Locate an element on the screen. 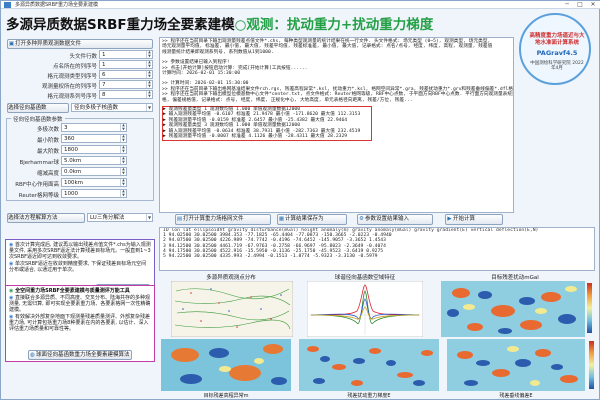 The width and height of the screenshot is (600, 400). observation-map is located at coordinates (232, 309).